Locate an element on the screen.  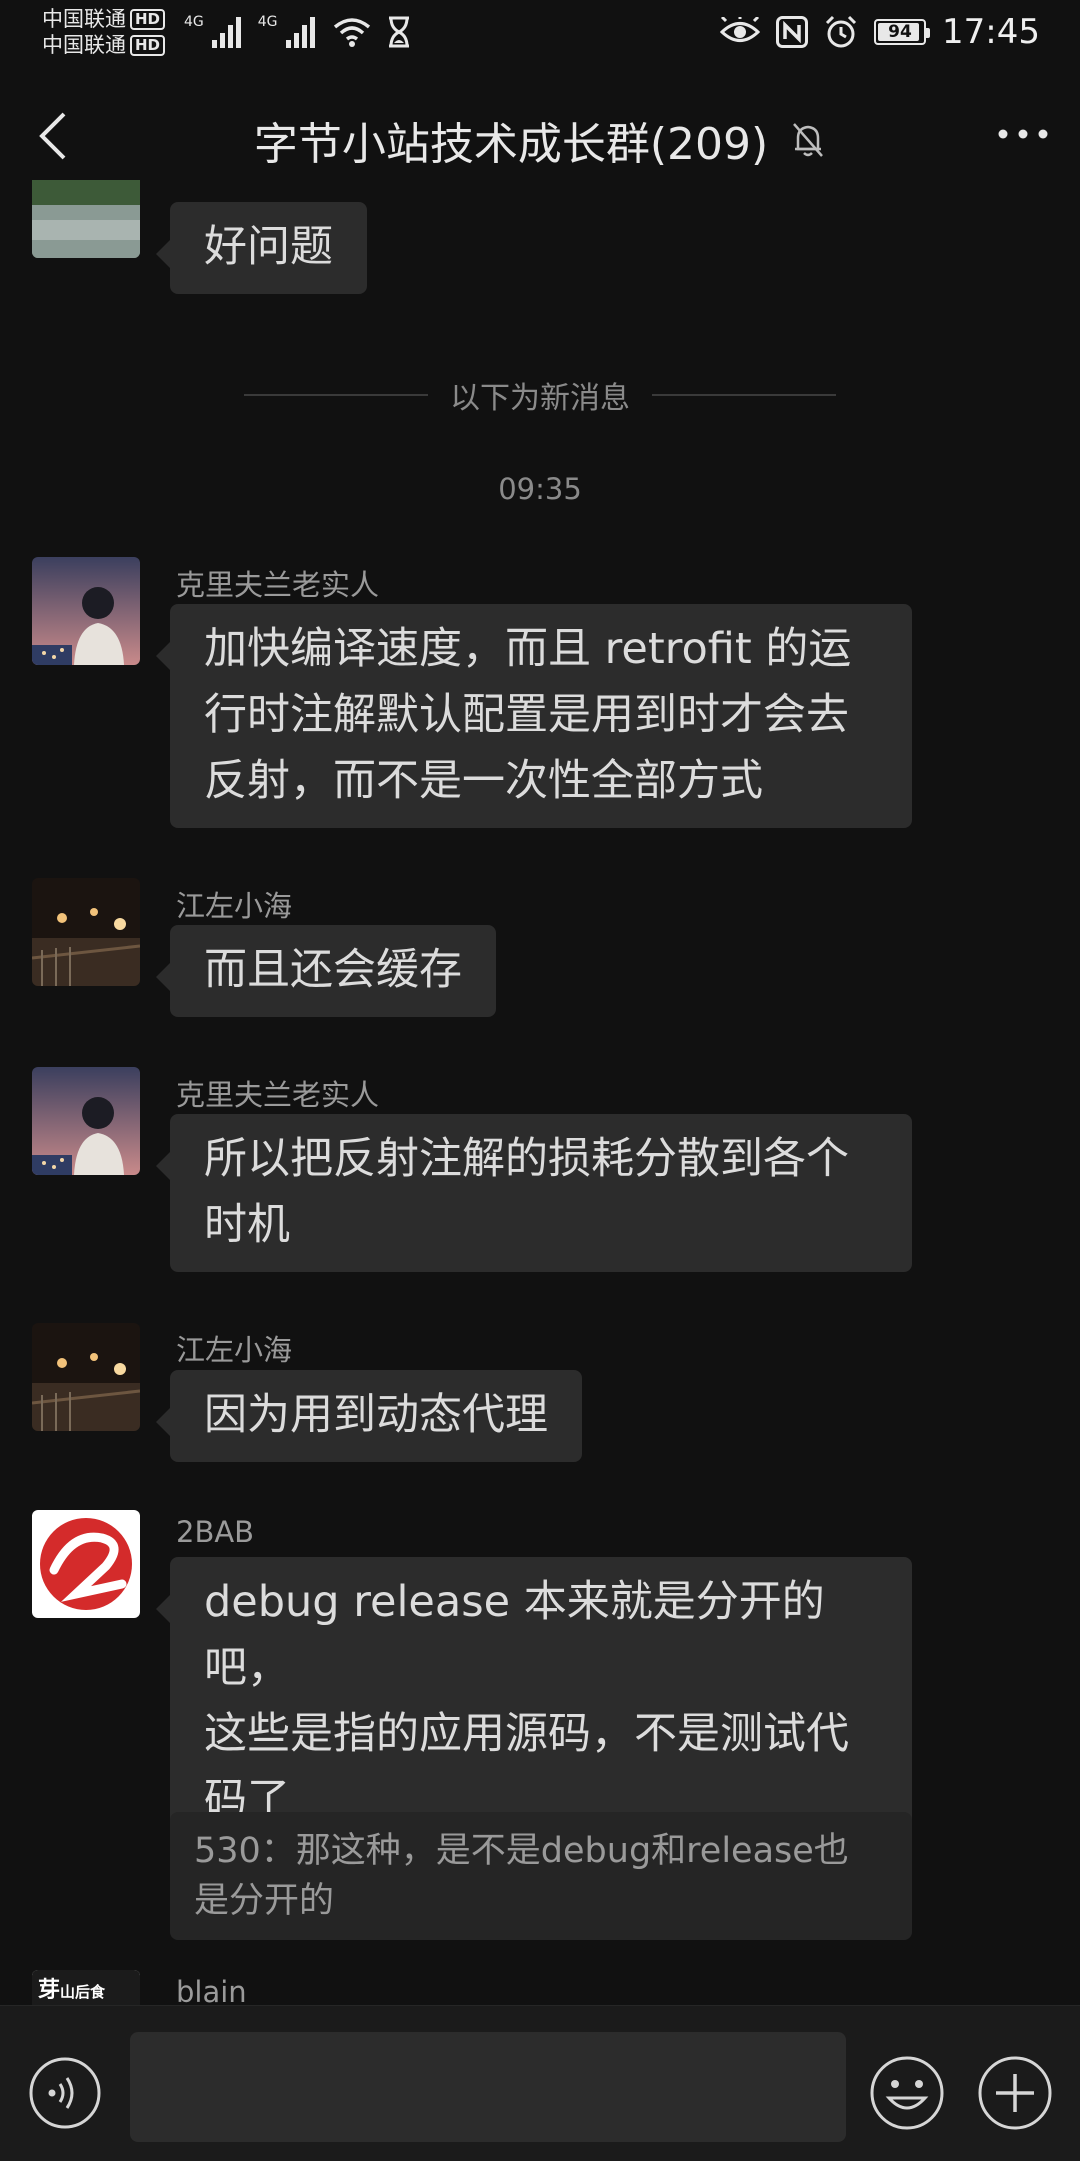
message-input is located at coordinates (488, 2087).